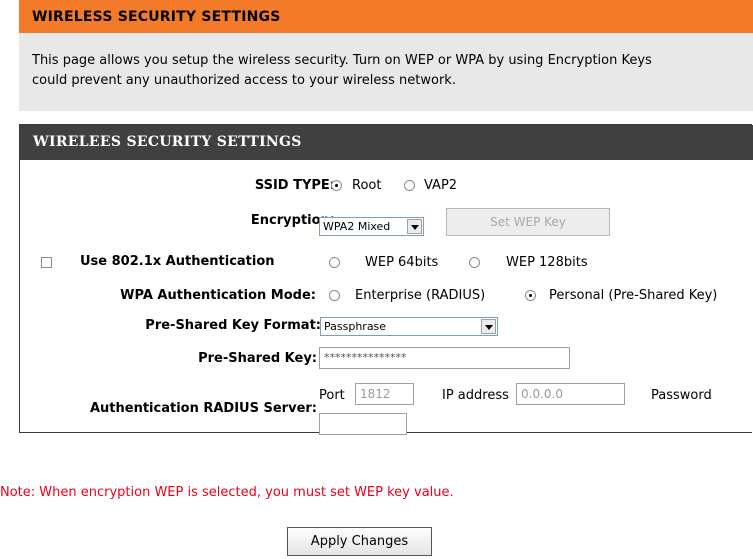 Image resolution: width=753 pixels, height=559 pixels. What do you see at coordinates (233, 325) in the screenshot?
I see `psk-format-label: Pre-Shared Key Format:` at bounding box center [233, 325].